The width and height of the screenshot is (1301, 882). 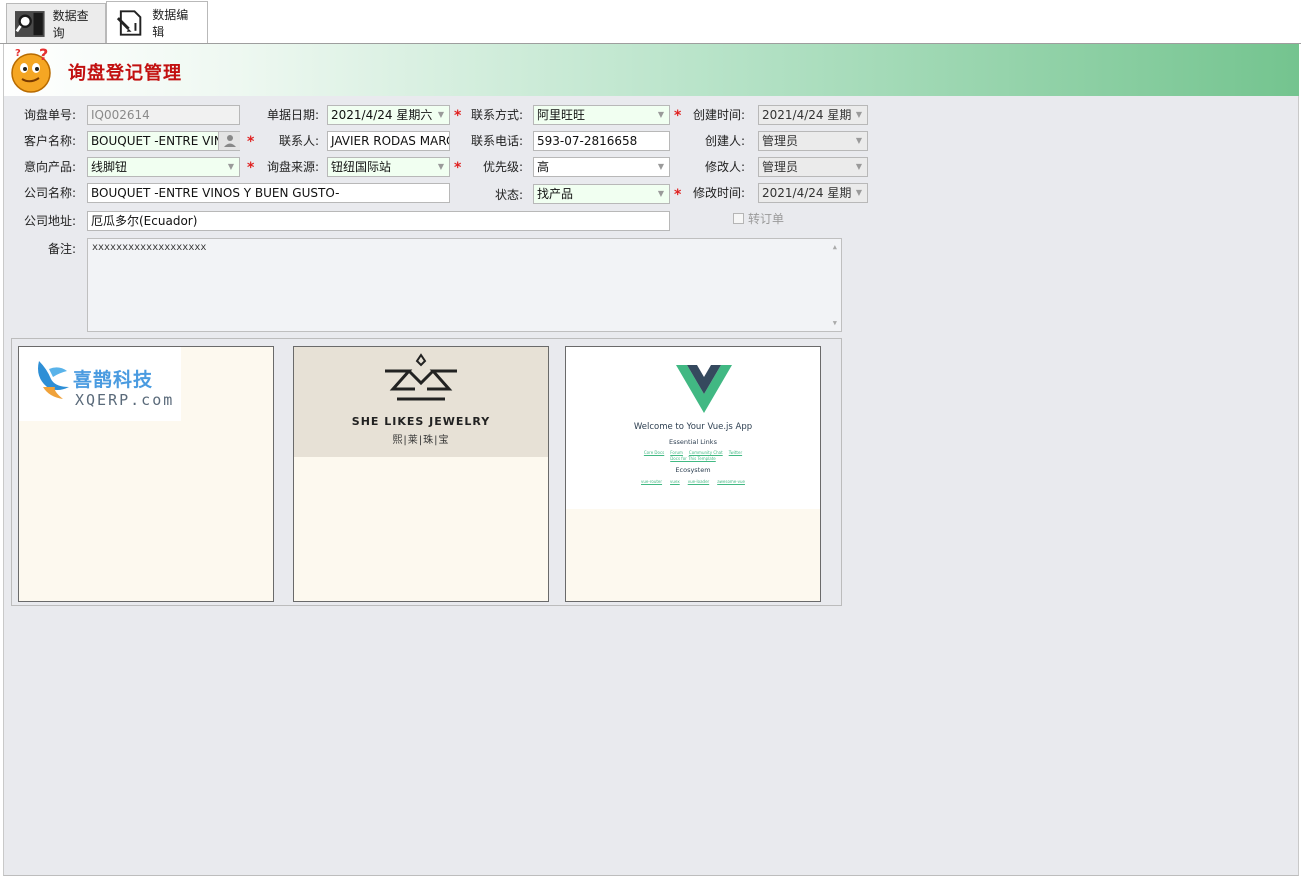 I want to click on search-icon, so click(x=30, y=23).